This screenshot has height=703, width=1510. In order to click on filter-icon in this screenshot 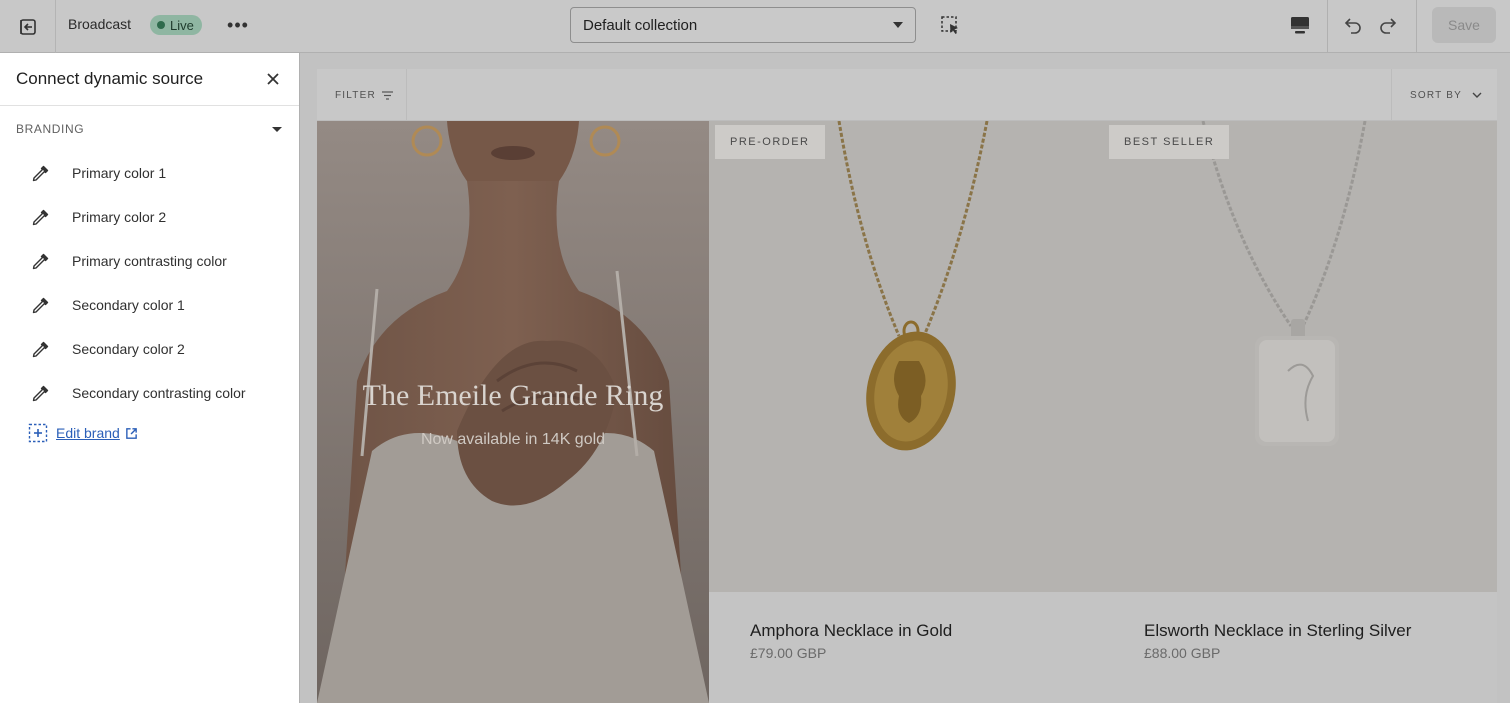, I will do `click(387, 95)`.